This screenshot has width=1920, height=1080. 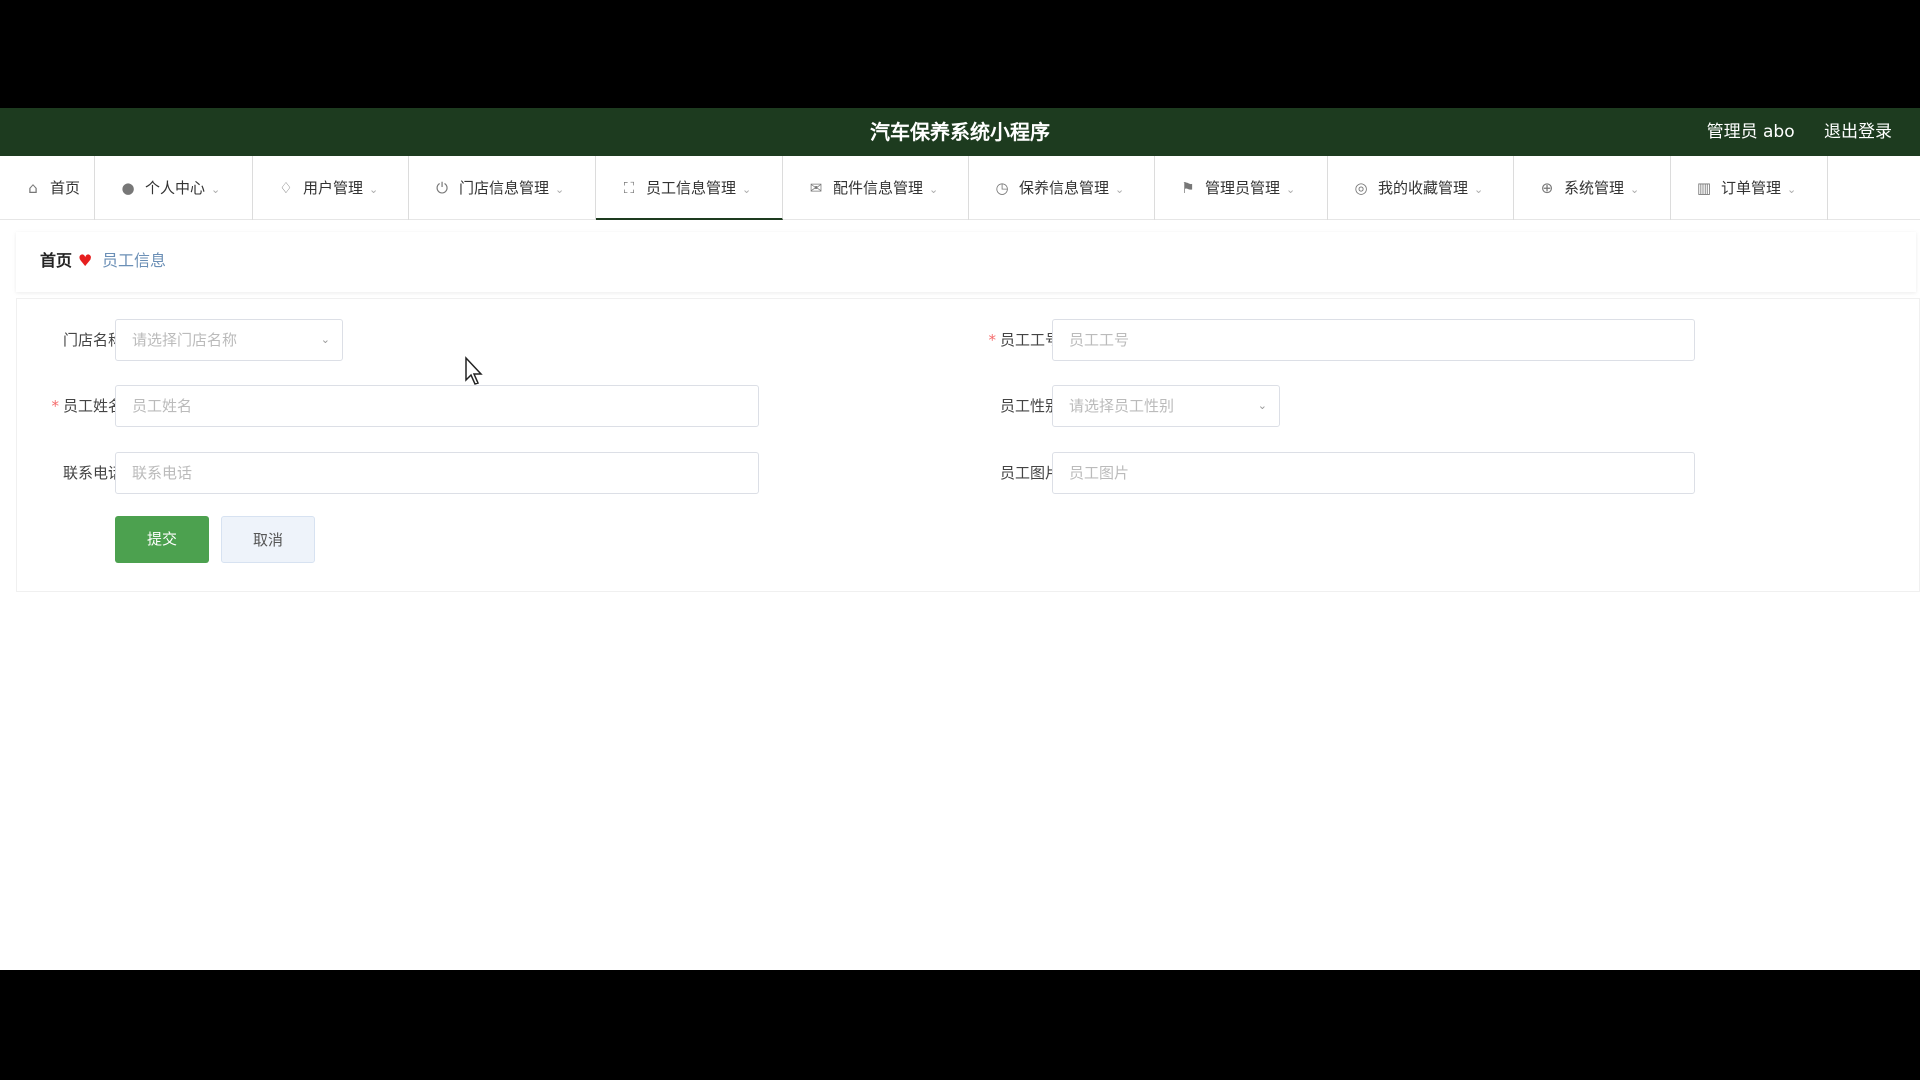 What do you see at coordinates (286, 188) in the screenshot?
I see `bell-off-icon: ♢` at bounding box center [286, 188].